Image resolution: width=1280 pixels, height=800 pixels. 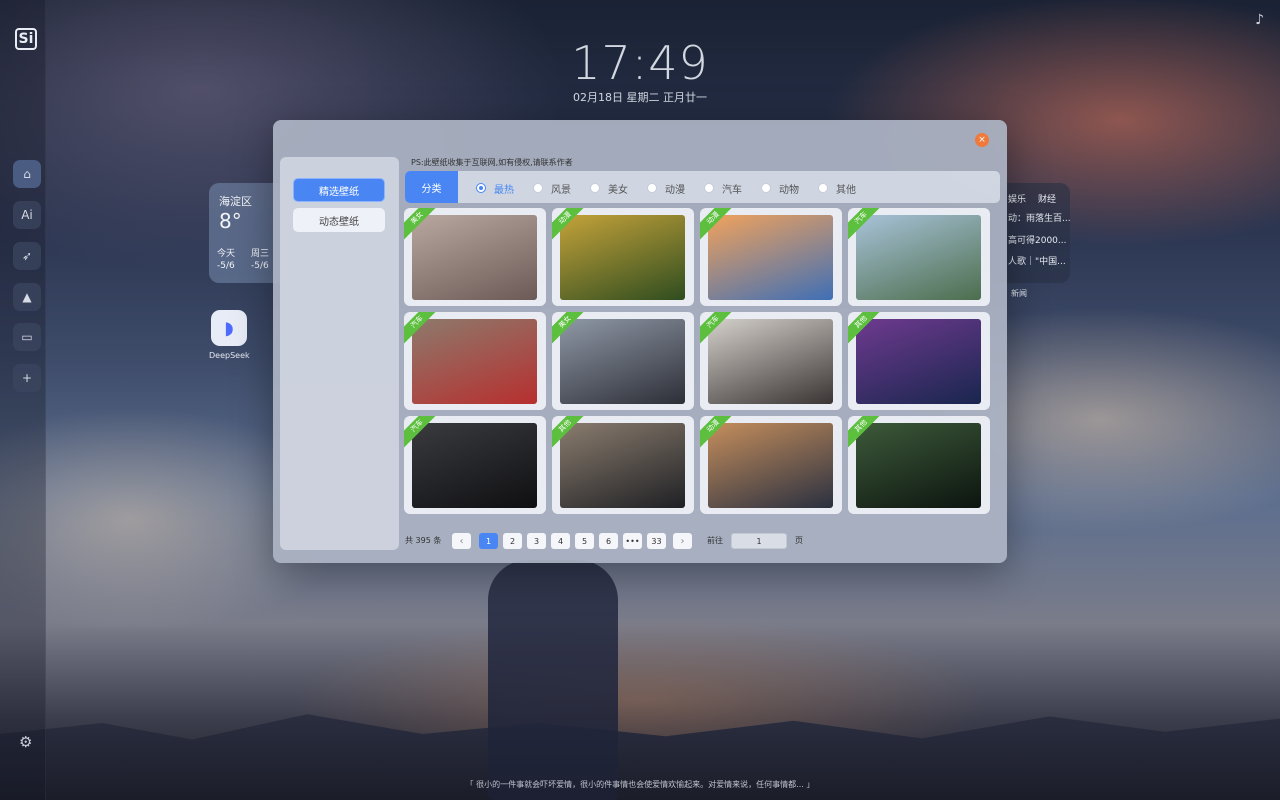 I want to click on weather-day: 周三 -5/6, so click(x=260, y=260).